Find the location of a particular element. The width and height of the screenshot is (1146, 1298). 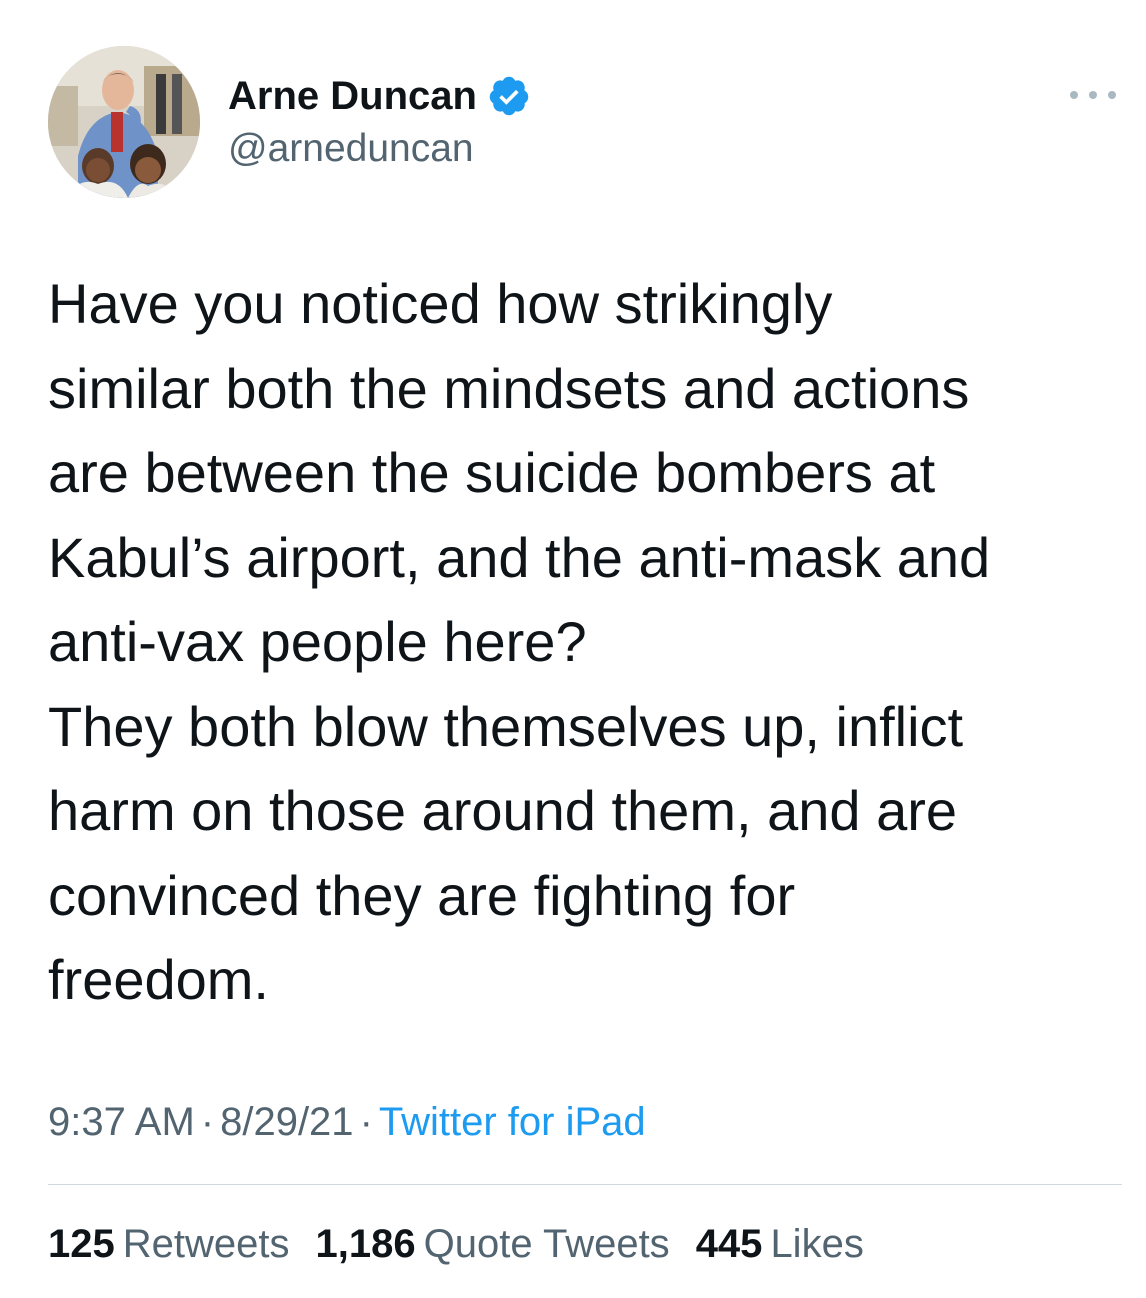

author-name-row: Arne Duncan is located at coordinates (379, 96).